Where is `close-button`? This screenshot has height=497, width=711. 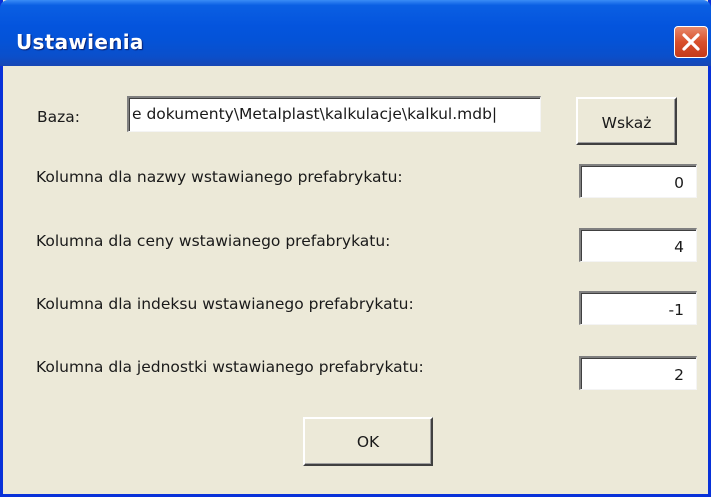
close-button is located at coordinates (691, 42).